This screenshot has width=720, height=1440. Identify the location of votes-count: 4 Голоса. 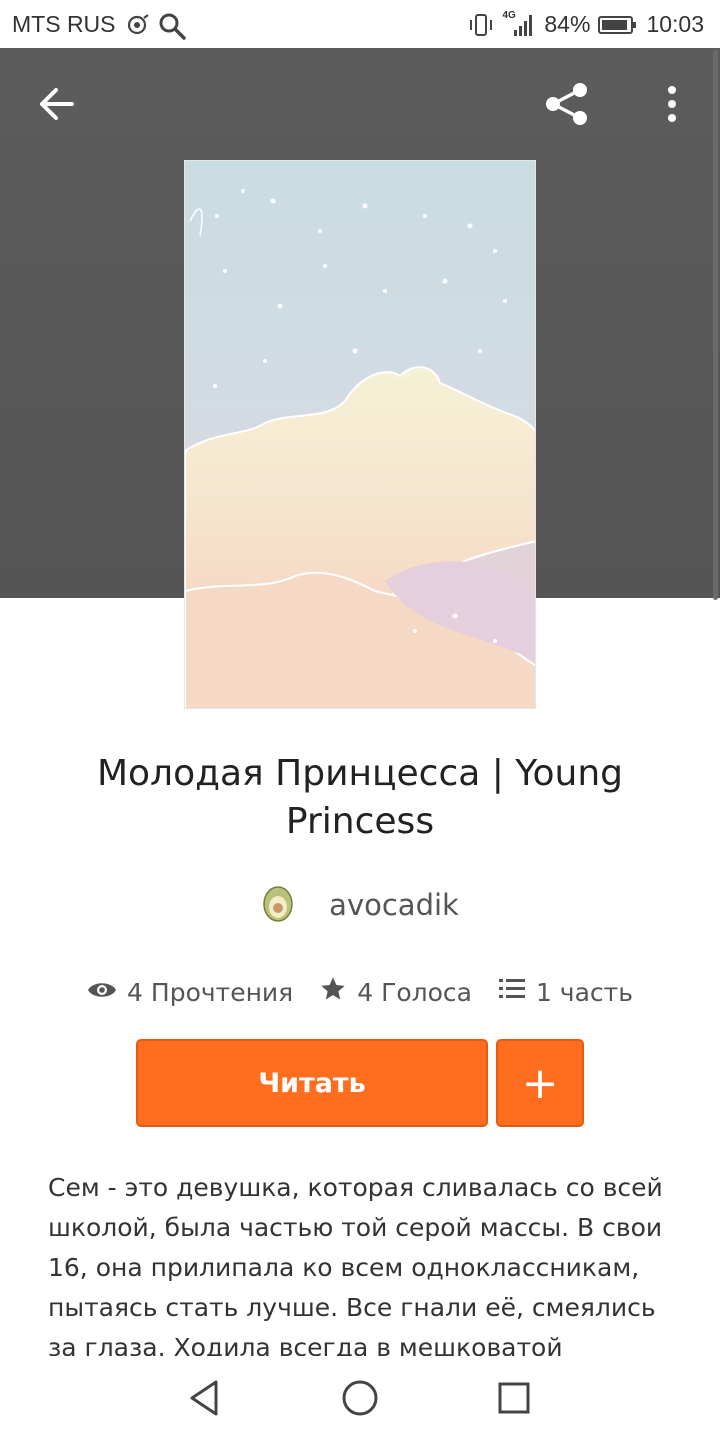
(414, 992).